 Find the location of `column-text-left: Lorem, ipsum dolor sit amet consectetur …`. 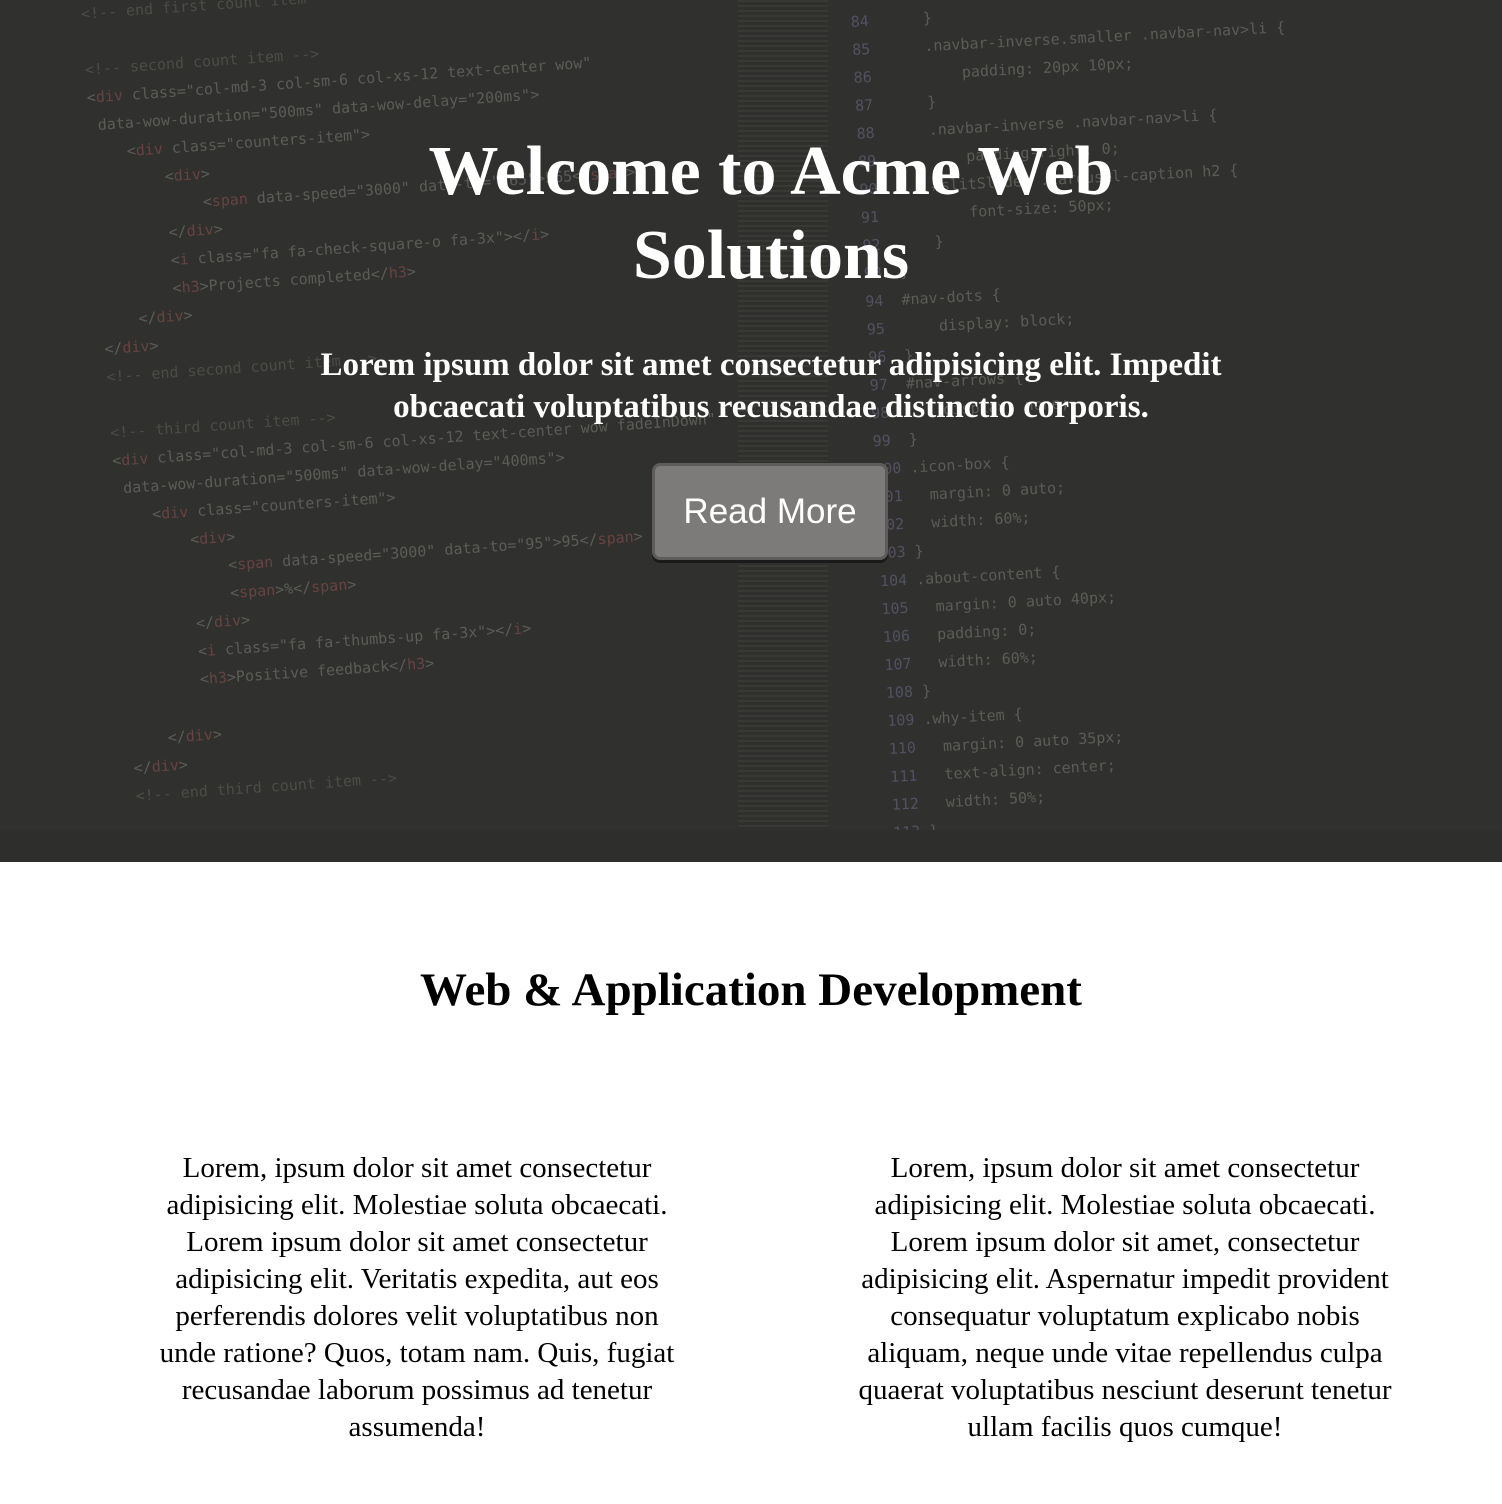

column-text-left: Lorem, ipsum dolor sit amet consectetur … is located at coordinates (417, 1297).